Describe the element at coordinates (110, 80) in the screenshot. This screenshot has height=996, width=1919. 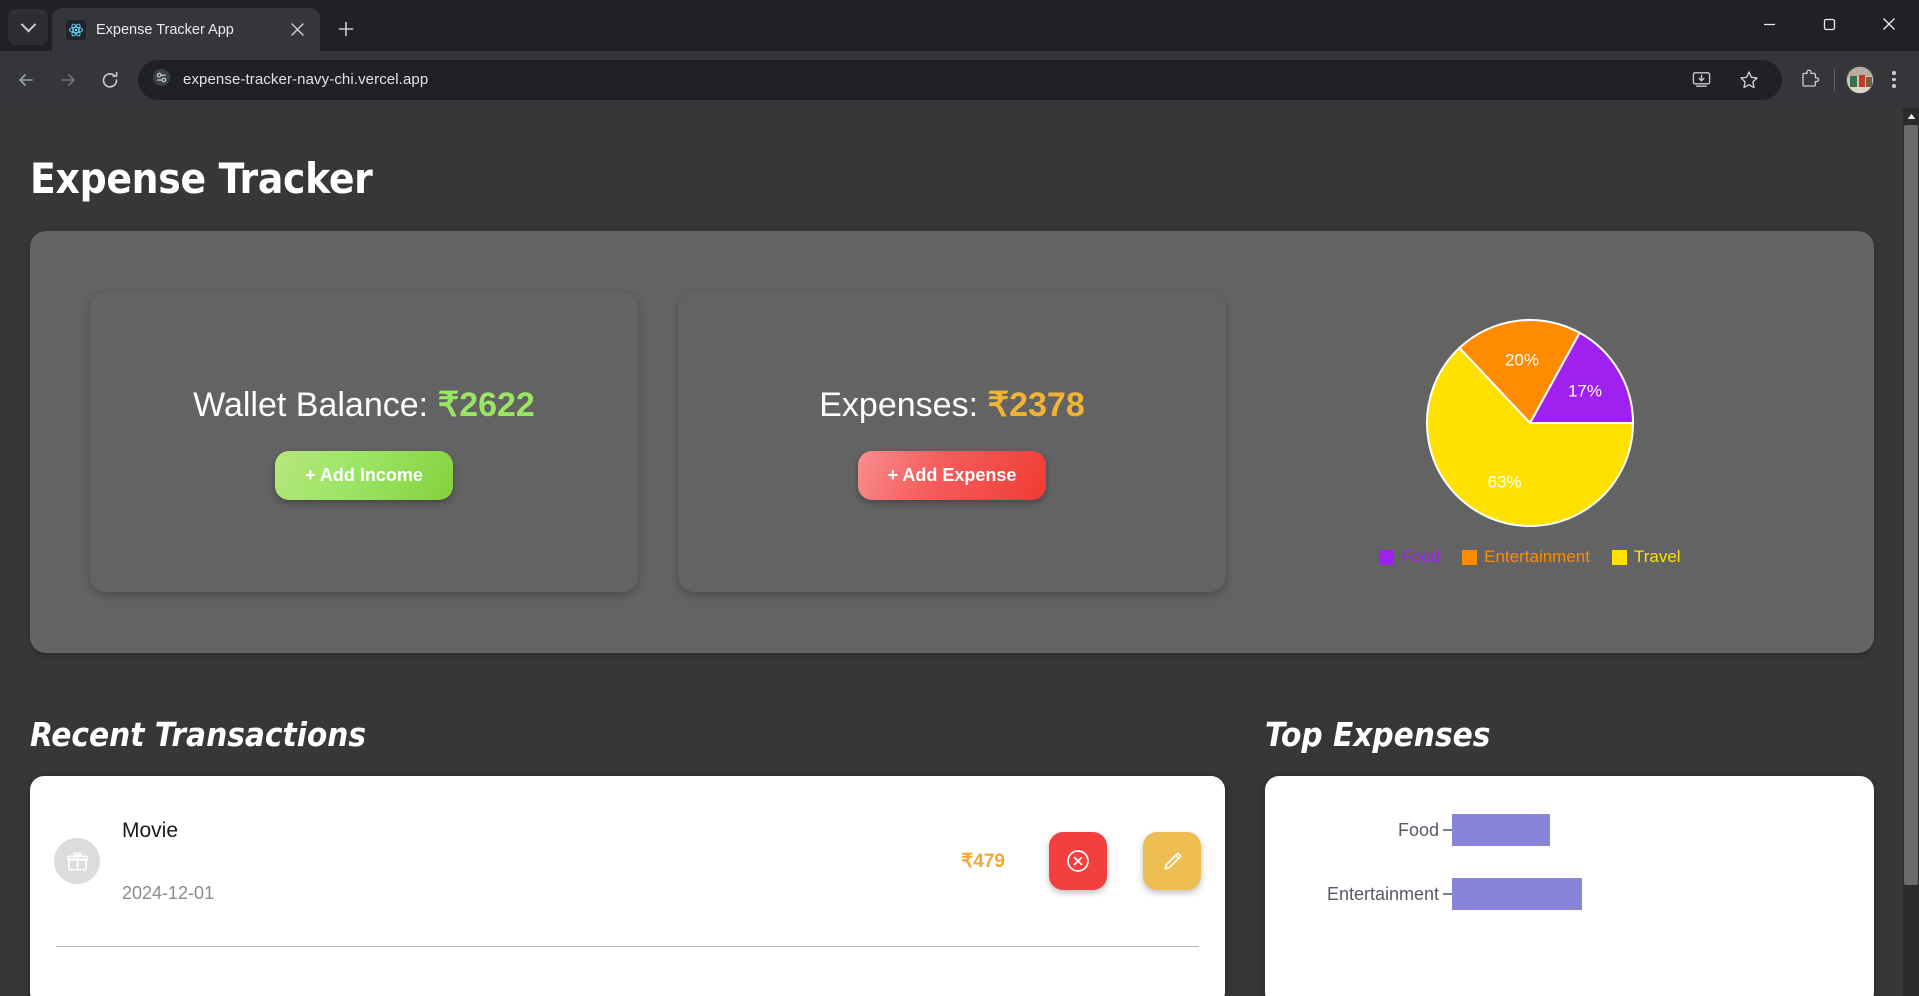
I see `reload-button` at that location.